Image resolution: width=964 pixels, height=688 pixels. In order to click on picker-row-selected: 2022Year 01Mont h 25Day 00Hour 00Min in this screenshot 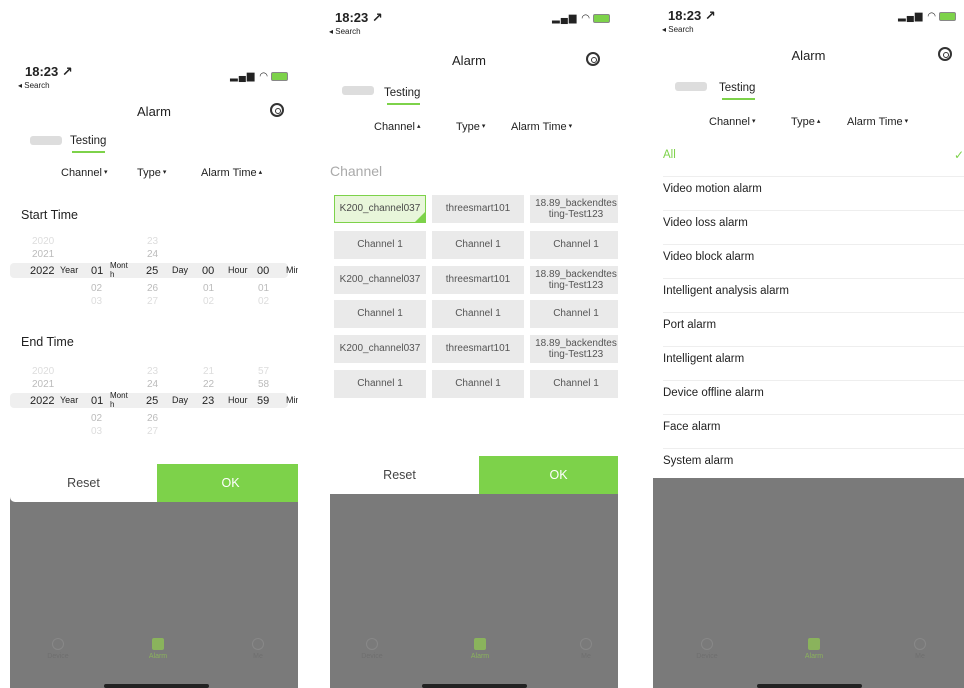, I will do `click(154, 270)`.